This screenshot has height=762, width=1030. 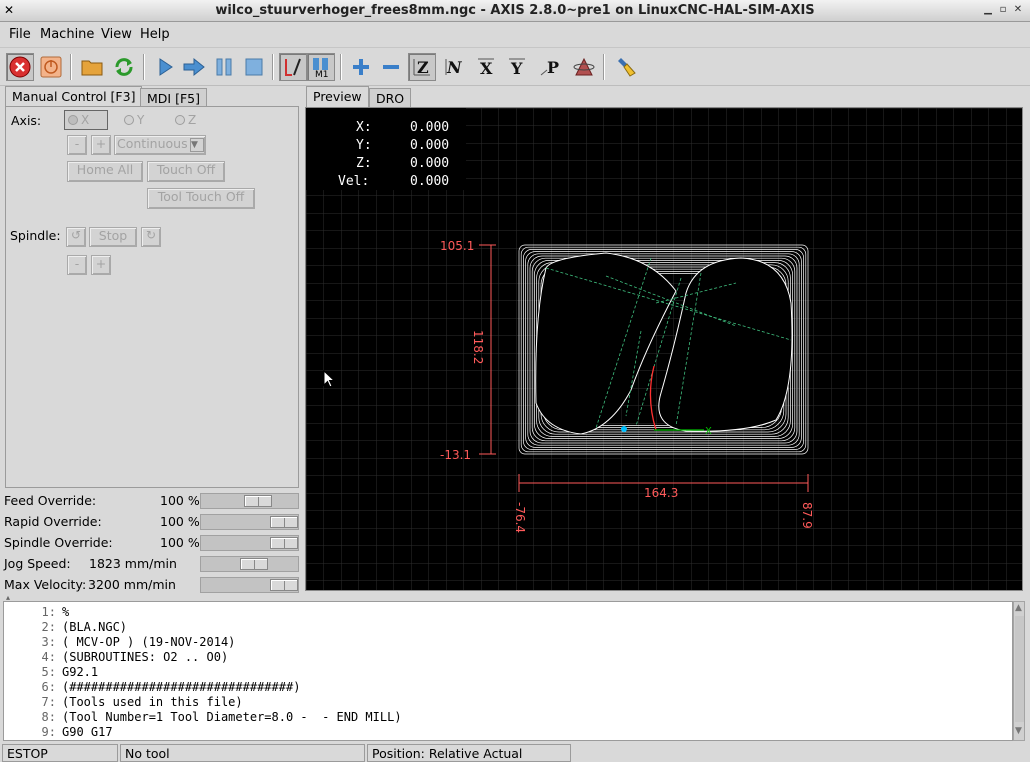 I want to click on jog-plus-button: +, so click(x=101, y=145).